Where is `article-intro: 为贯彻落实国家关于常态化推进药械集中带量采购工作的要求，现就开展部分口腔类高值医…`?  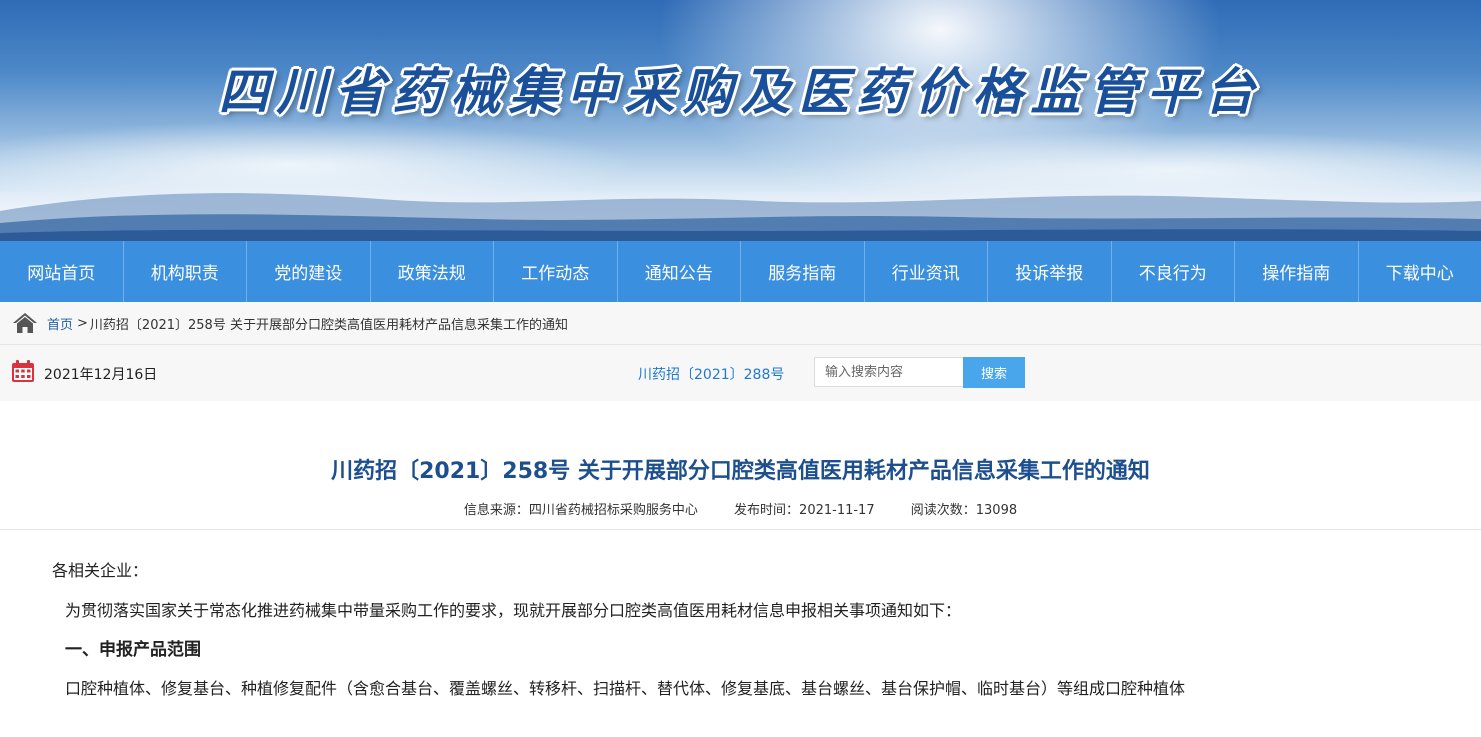 article-intro: 为贯彻落实国家关于常态化推进药械集中带量采购工作的要求，现就开展部分口腔类高值医… is located at coordinates (513, 610).